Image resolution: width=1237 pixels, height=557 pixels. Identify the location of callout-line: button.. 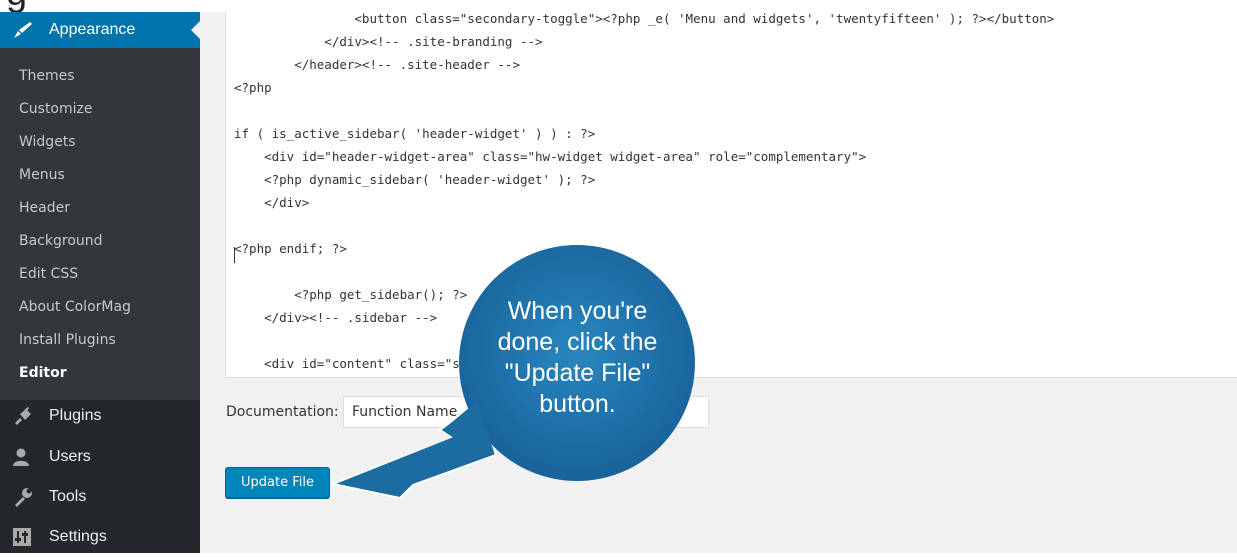
(577, 404).